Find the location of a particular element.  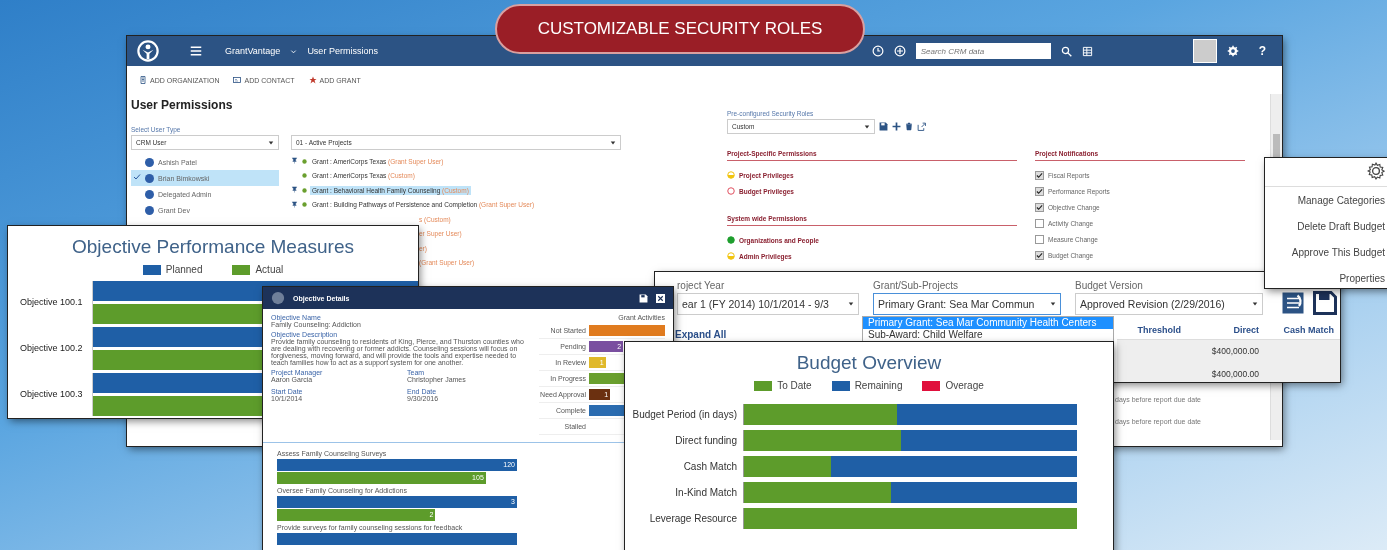

field-label: Budget Version is located at coordinates (1109, 285).